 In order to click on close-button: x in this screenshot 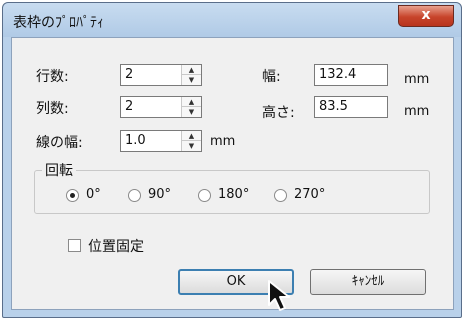, I will do `click(426, 16)`.